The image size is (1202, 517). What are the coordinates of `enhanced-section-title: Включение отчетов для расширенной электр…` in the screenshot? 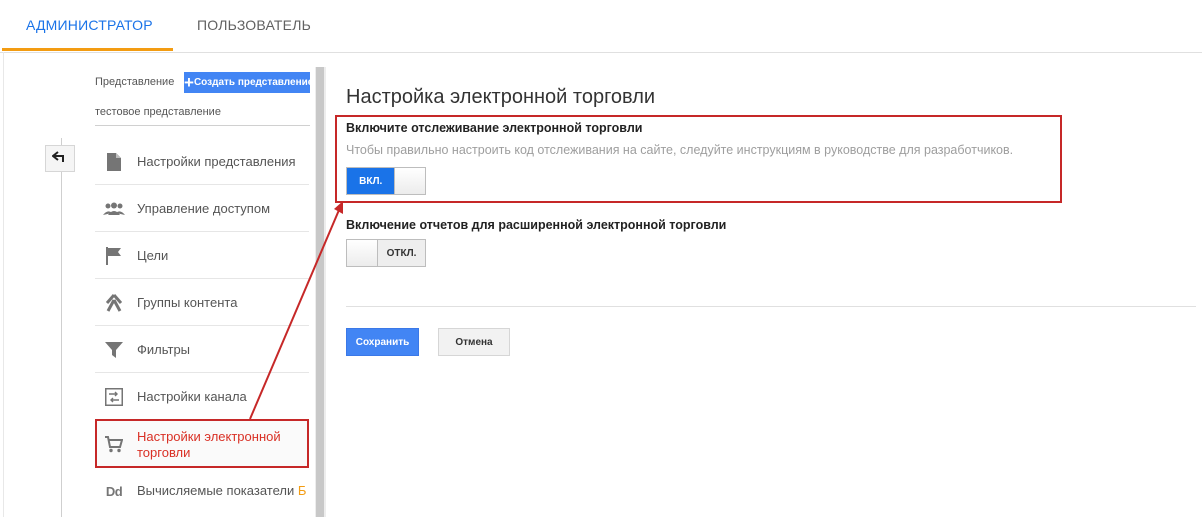 It's located at (536, 225).